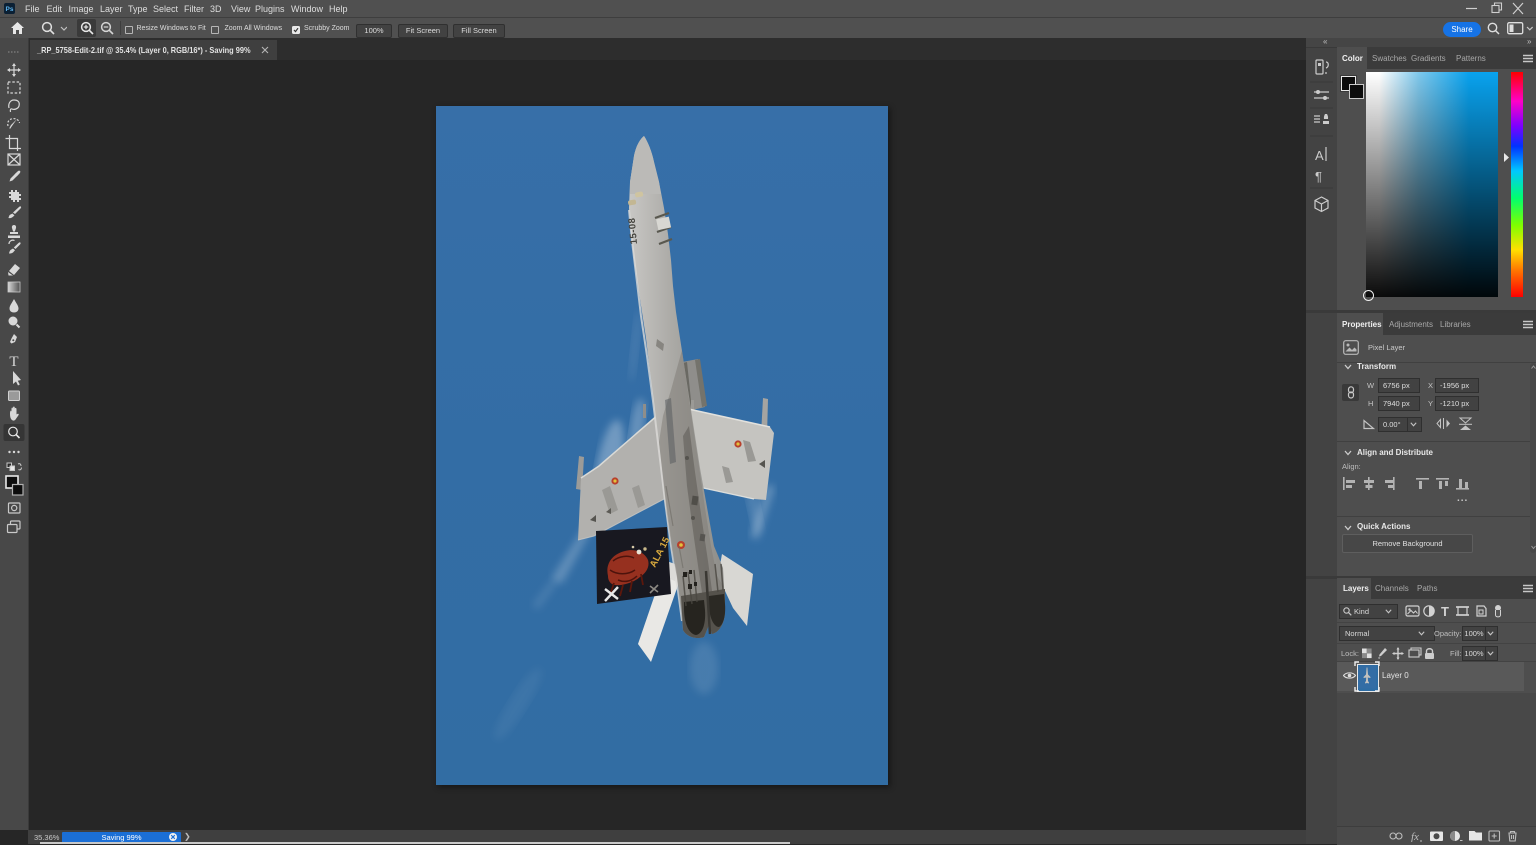 The width and height of the screenshot is (1536, 845). Describe the element at coordinates (633, 231) in the screenshot. I see `svg-text: 15-08` at that location.